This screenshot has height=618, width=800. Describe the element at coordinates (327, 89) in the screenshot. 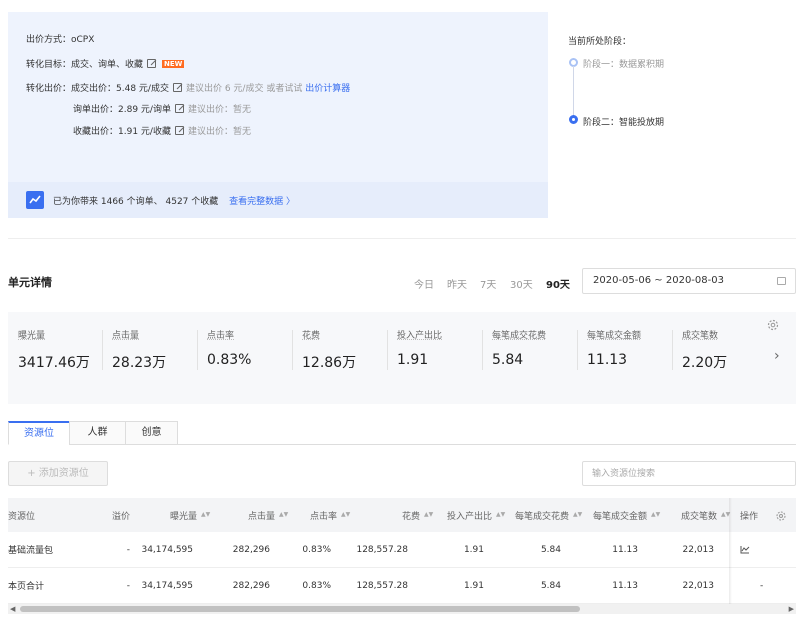

I see `bid-calculator-link: 出价计算器` at that location.